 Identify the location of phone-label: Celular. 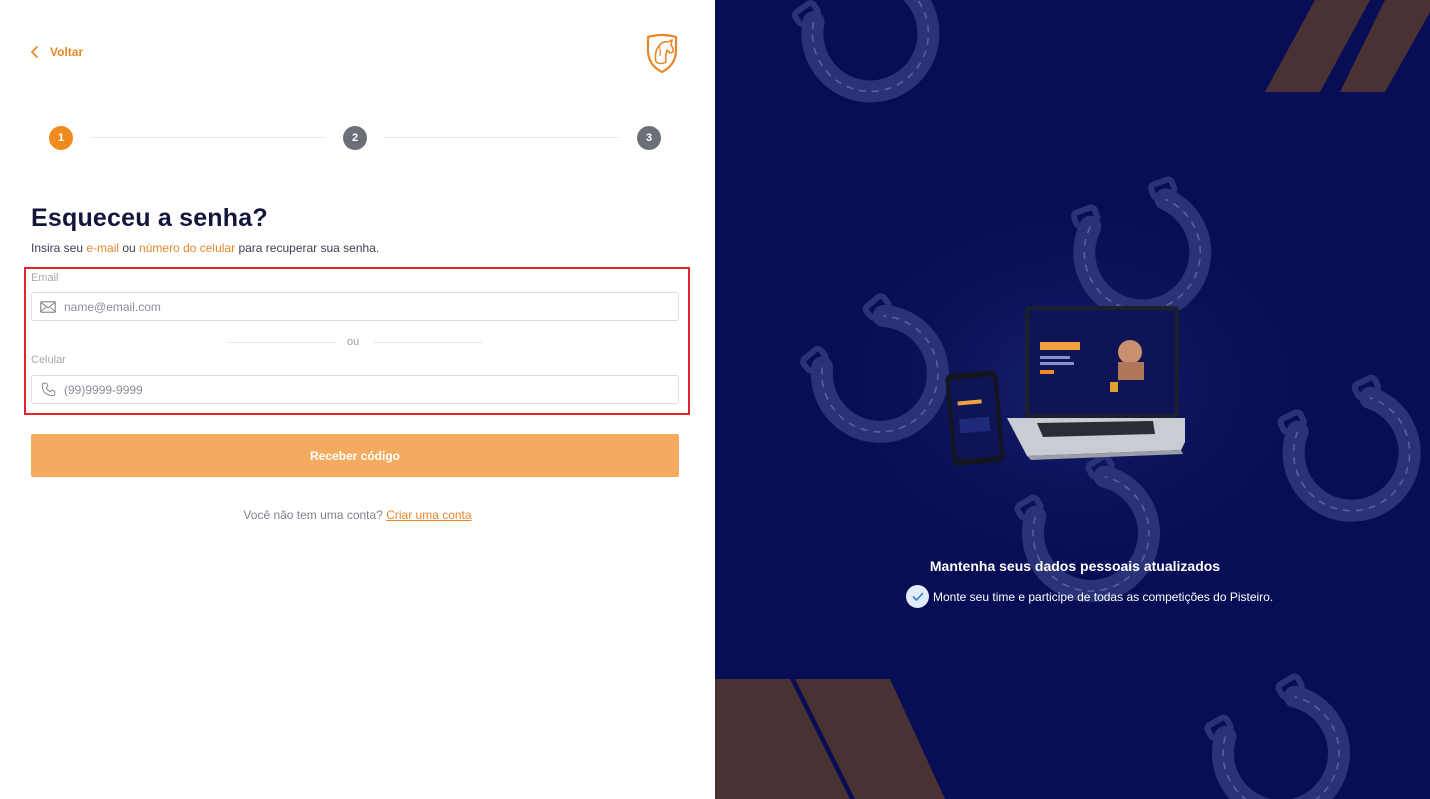
(48, 360).